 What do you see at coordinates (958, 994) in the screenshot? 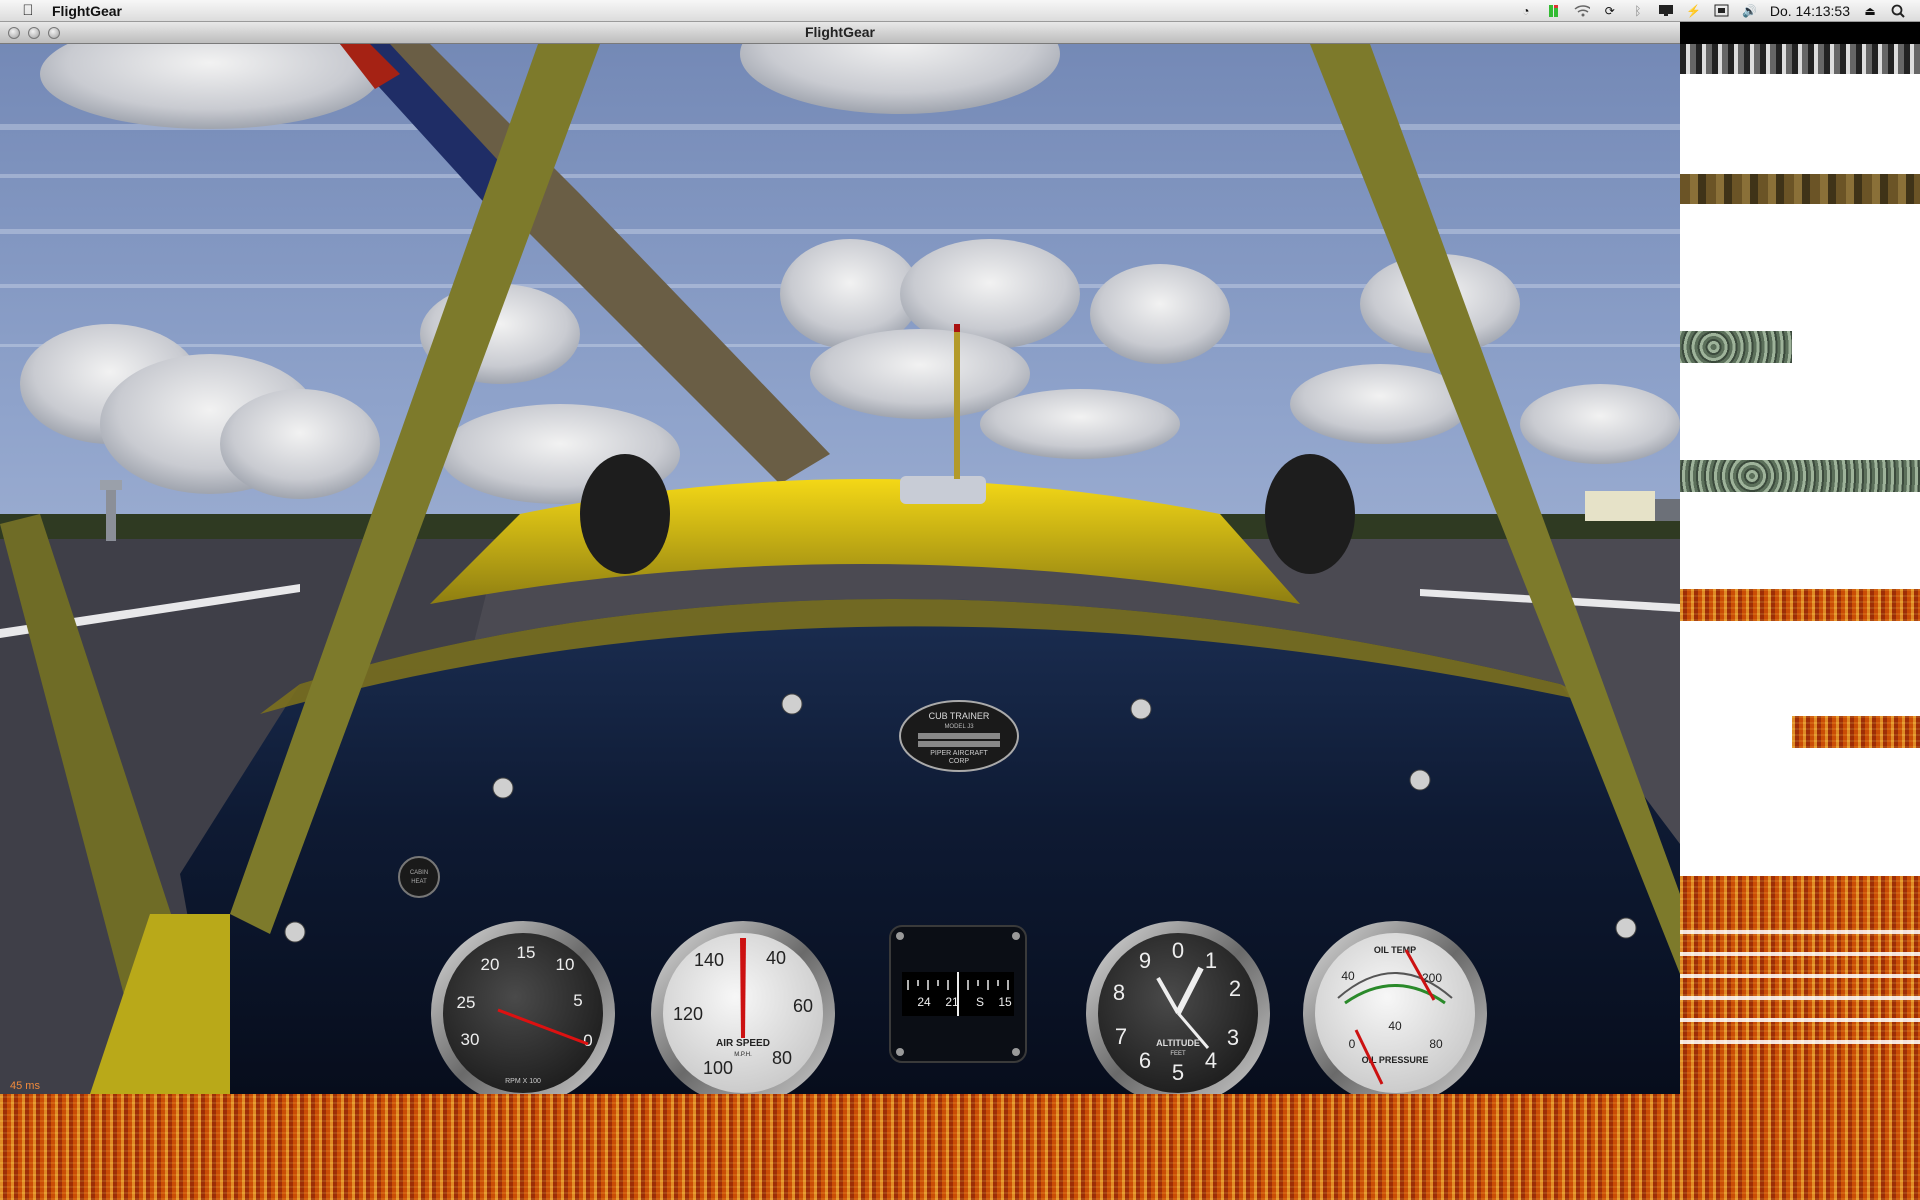
I see `magnetic-compass: 24 21 S 15` at bounding box center [958, 994].